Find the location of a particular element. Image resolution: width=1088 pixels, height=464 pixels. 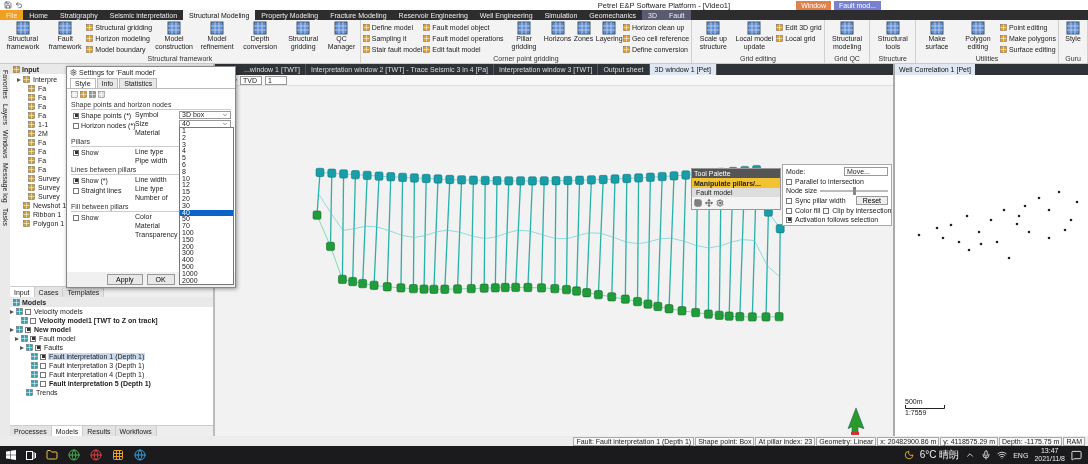

weather-text: 6°C 晴朗 is located at coordinates (939, 455).